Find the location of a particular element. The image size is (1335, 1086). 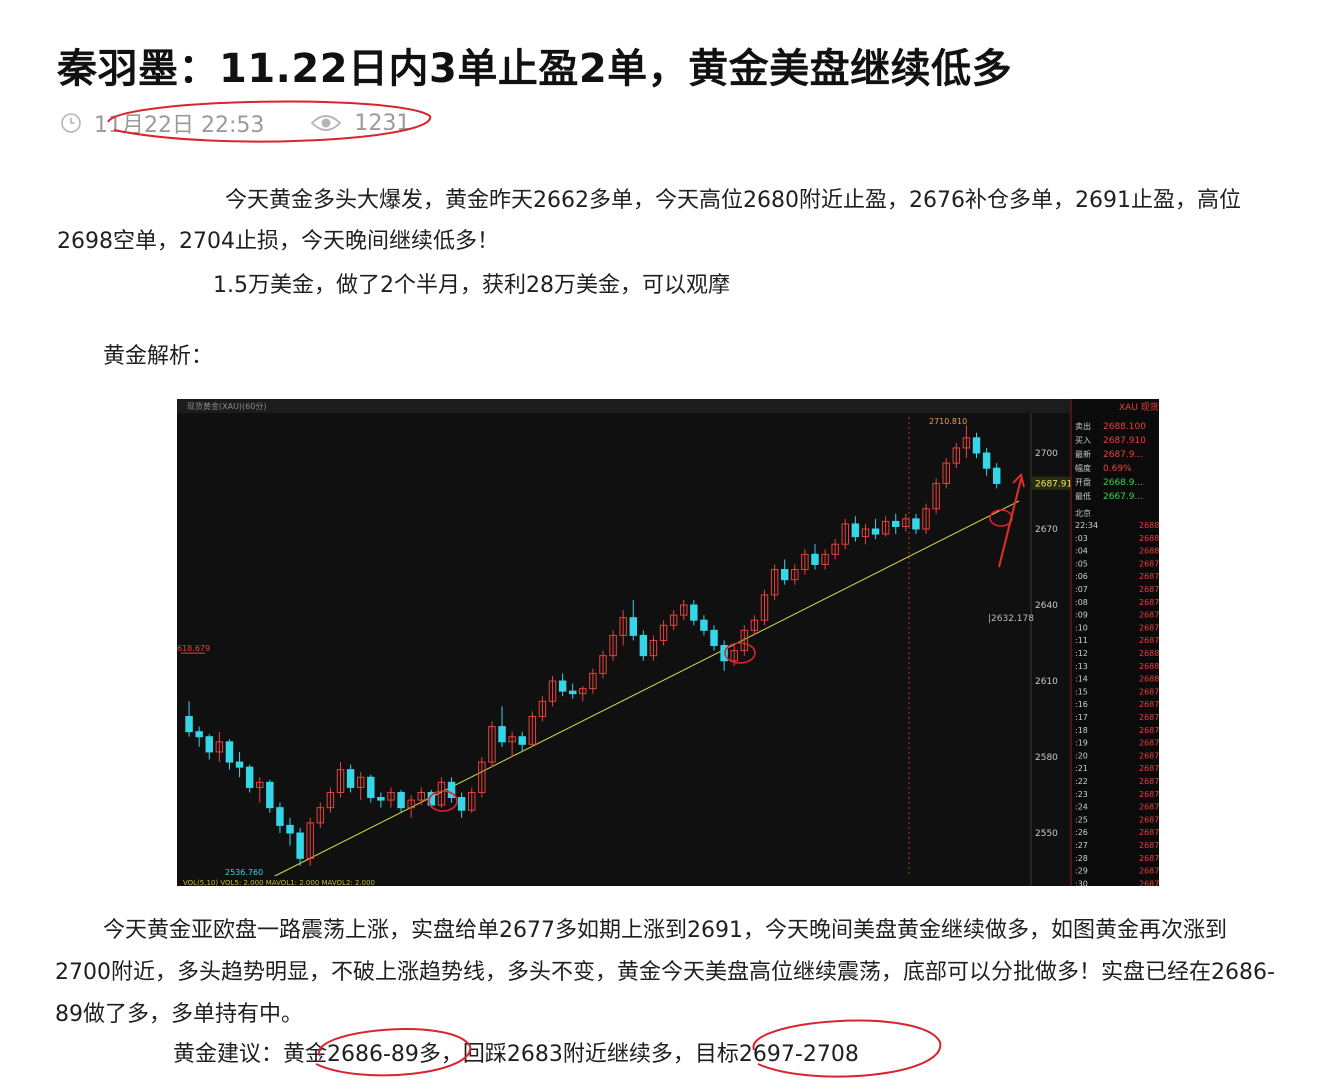

tick-section-label: 北京 is located at coordinates (1083, 513).